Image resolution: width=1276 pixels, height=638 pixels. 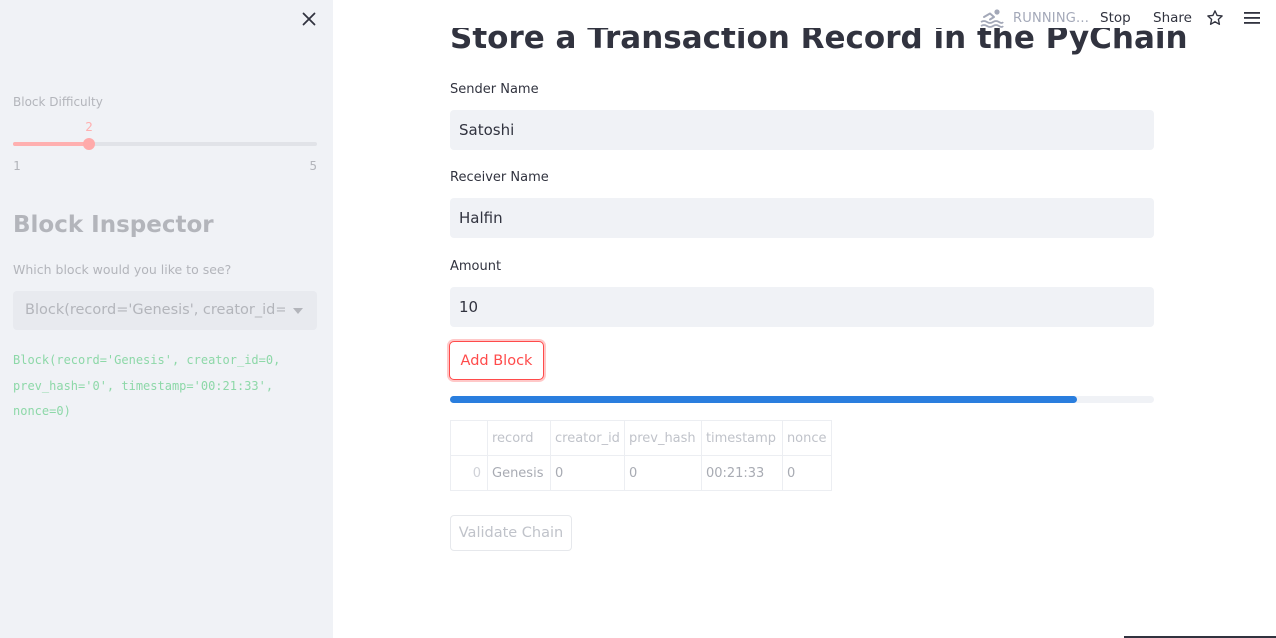 What do you see at coordinates (802, 130) in the screenshot?
I see `sender-input` at bounding box center [802, 130].